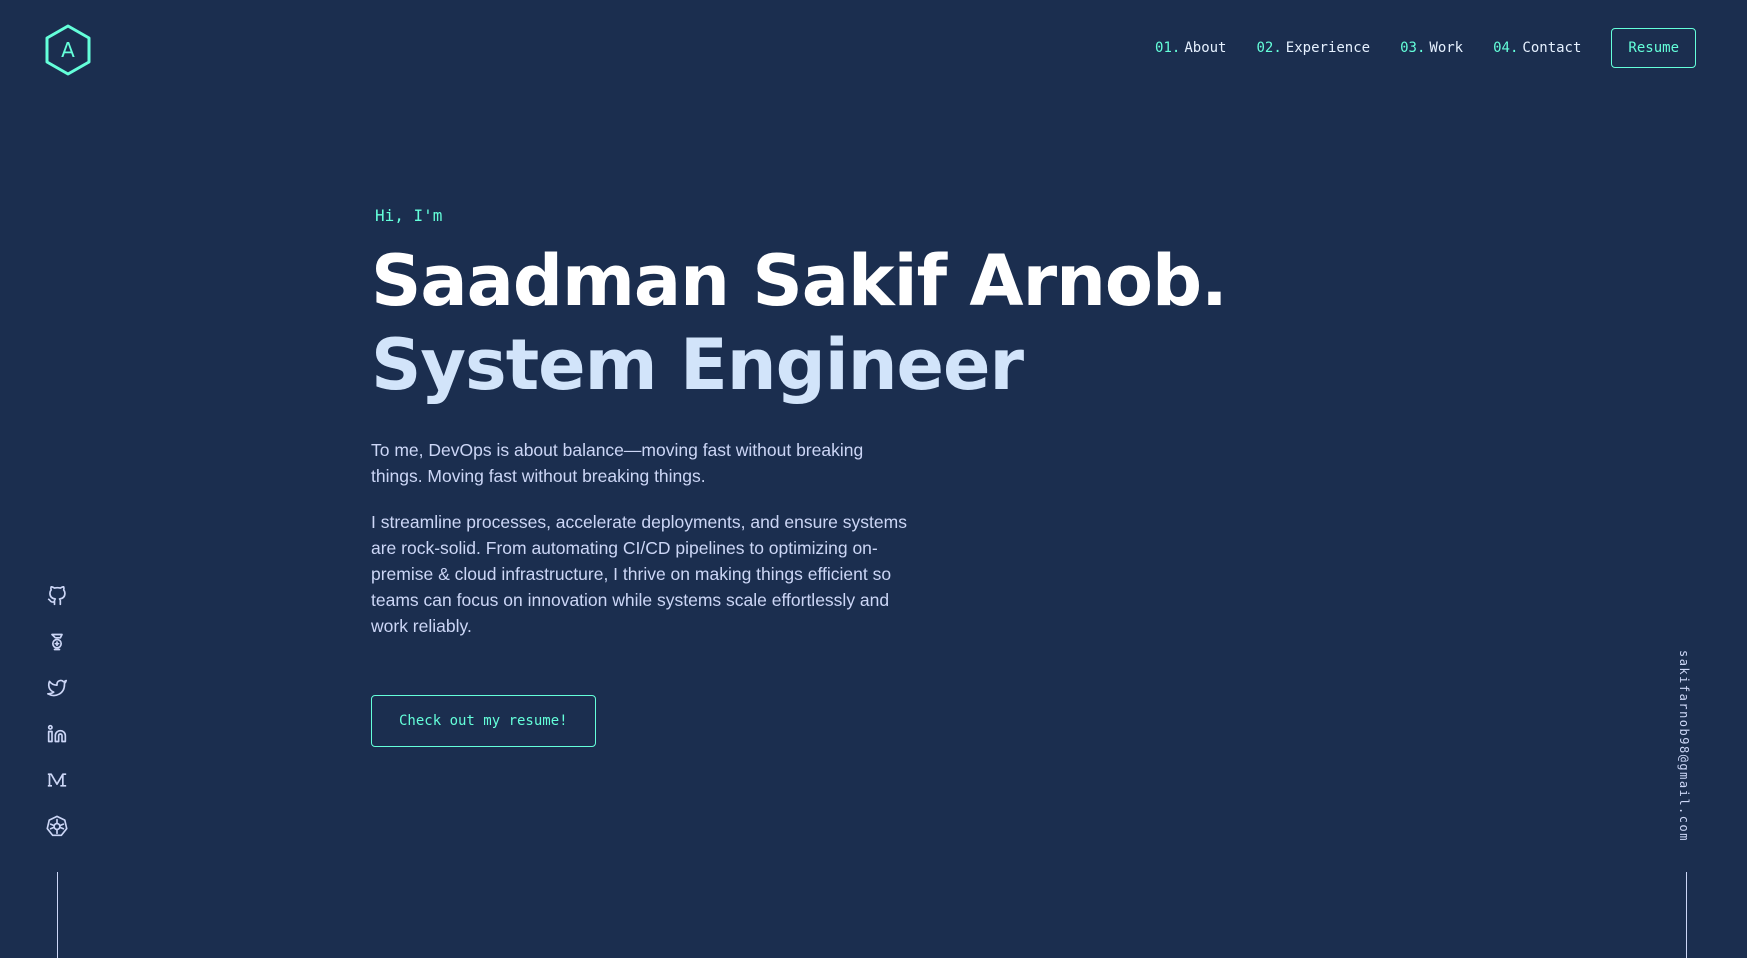  Describe the element at coordinates (1269, 48) in the screenshot. I see `nav-number: 02.` at that location.